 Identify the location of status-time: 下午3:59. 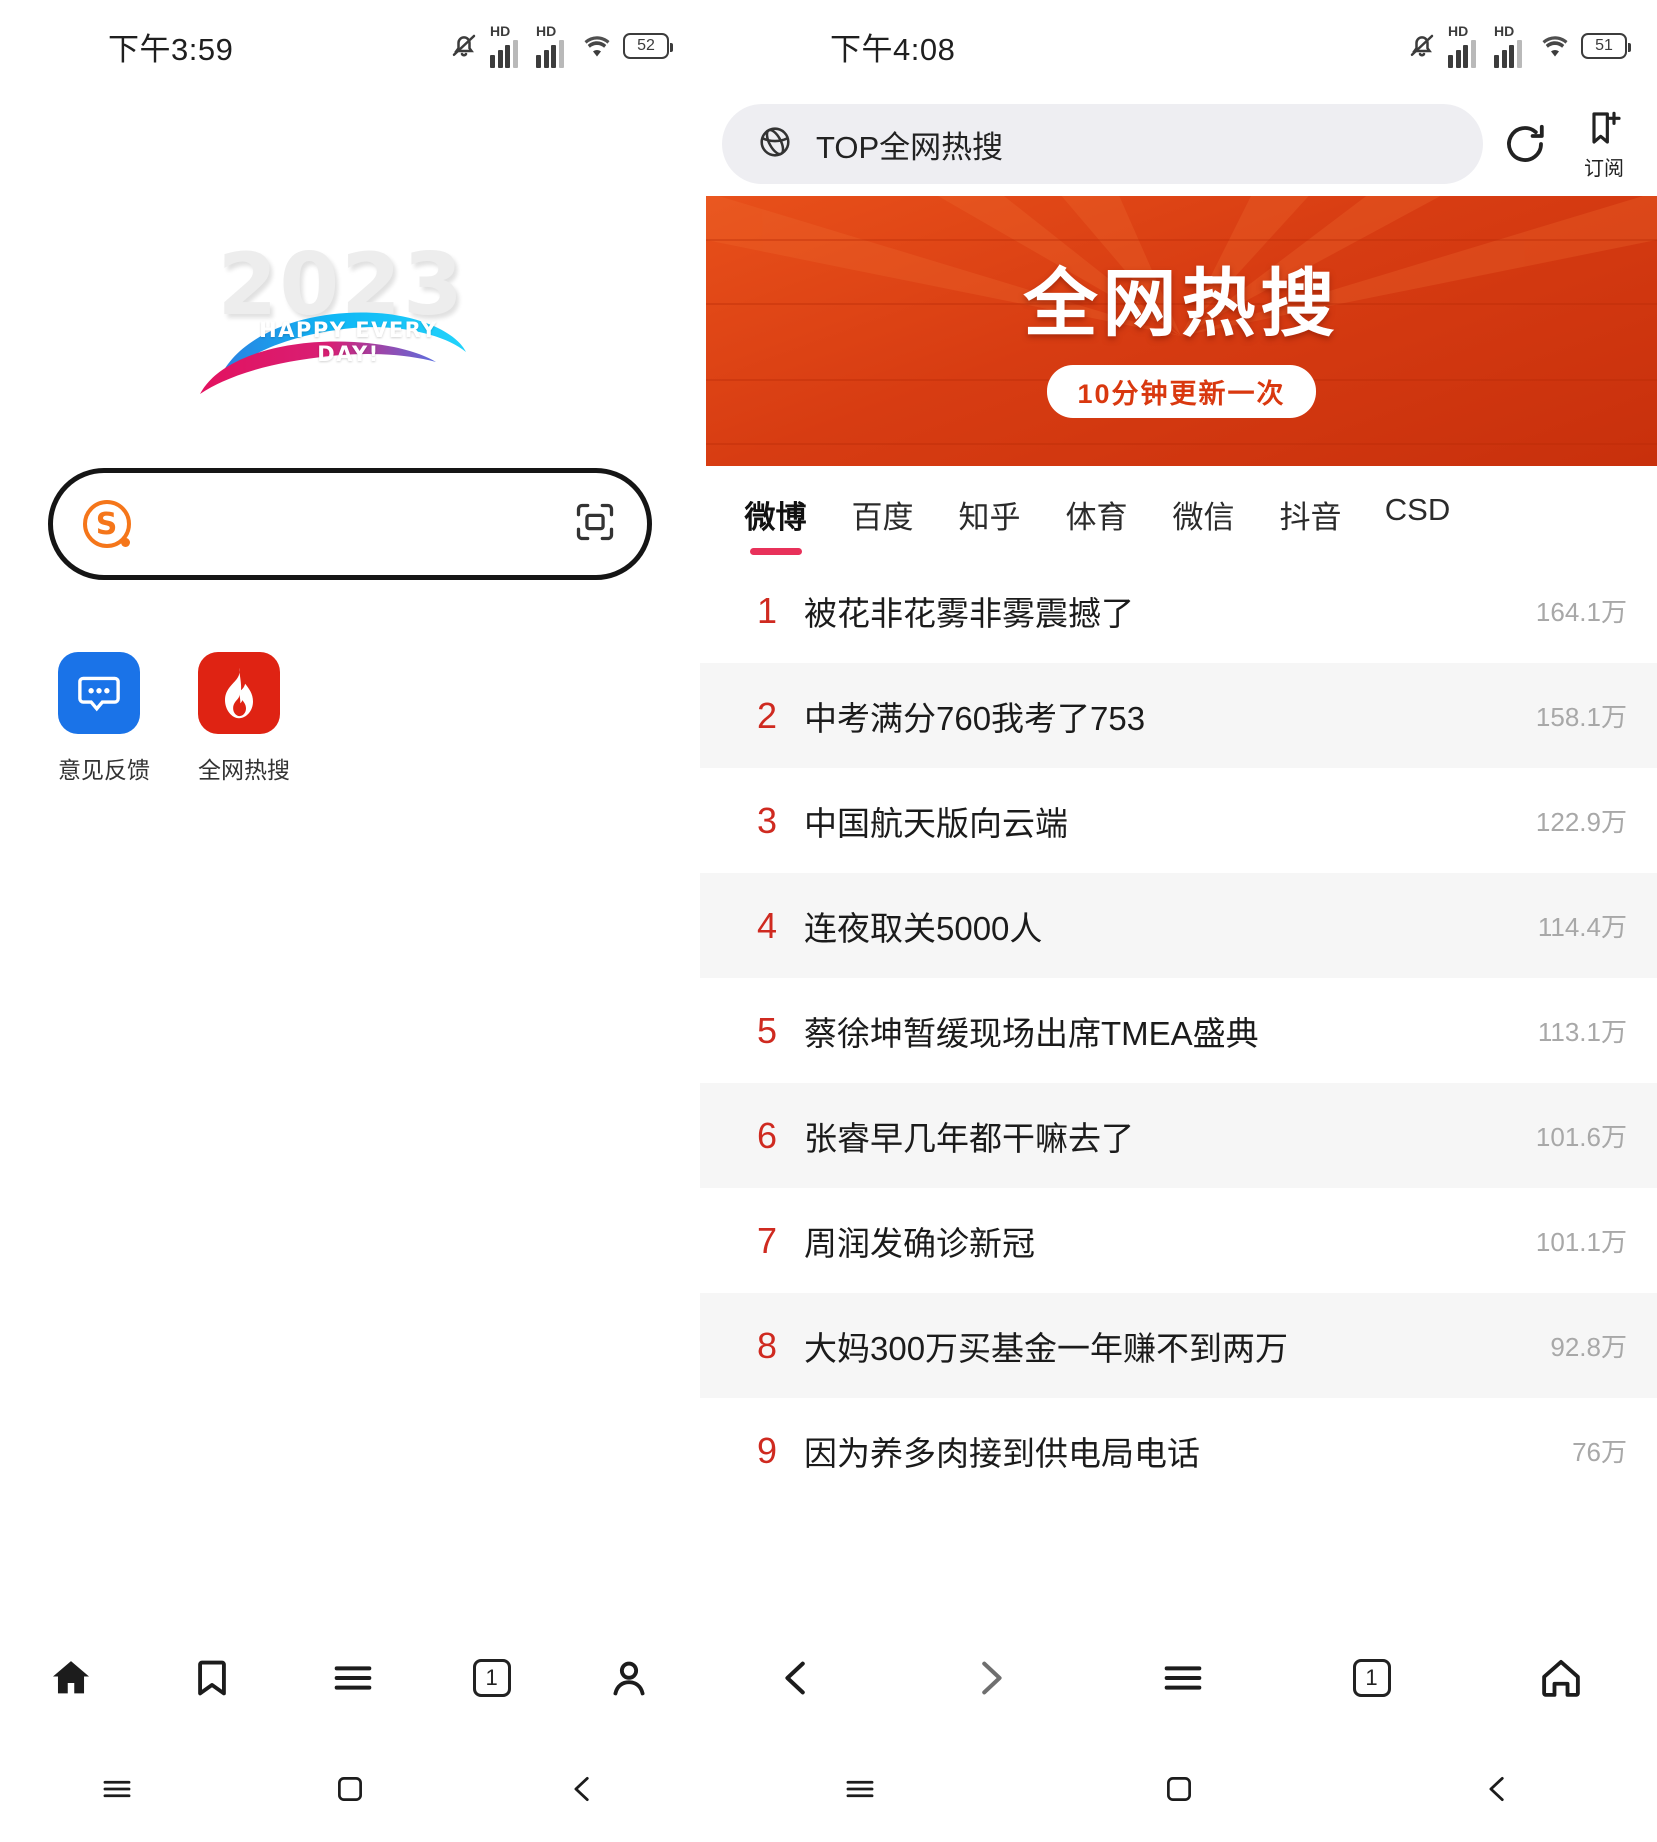
(171, 49).